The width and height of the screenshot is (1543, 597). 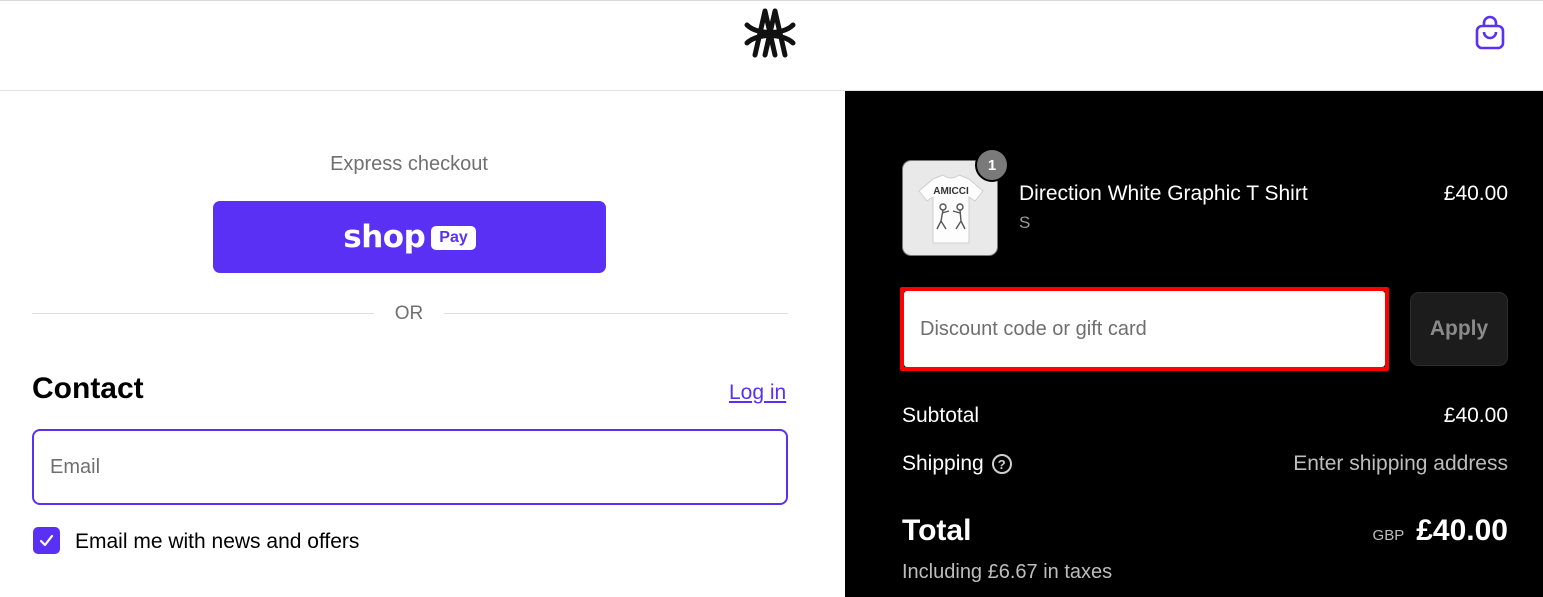 I want to click on subtotal-label: Subtotal, so click(x=941, y=415).